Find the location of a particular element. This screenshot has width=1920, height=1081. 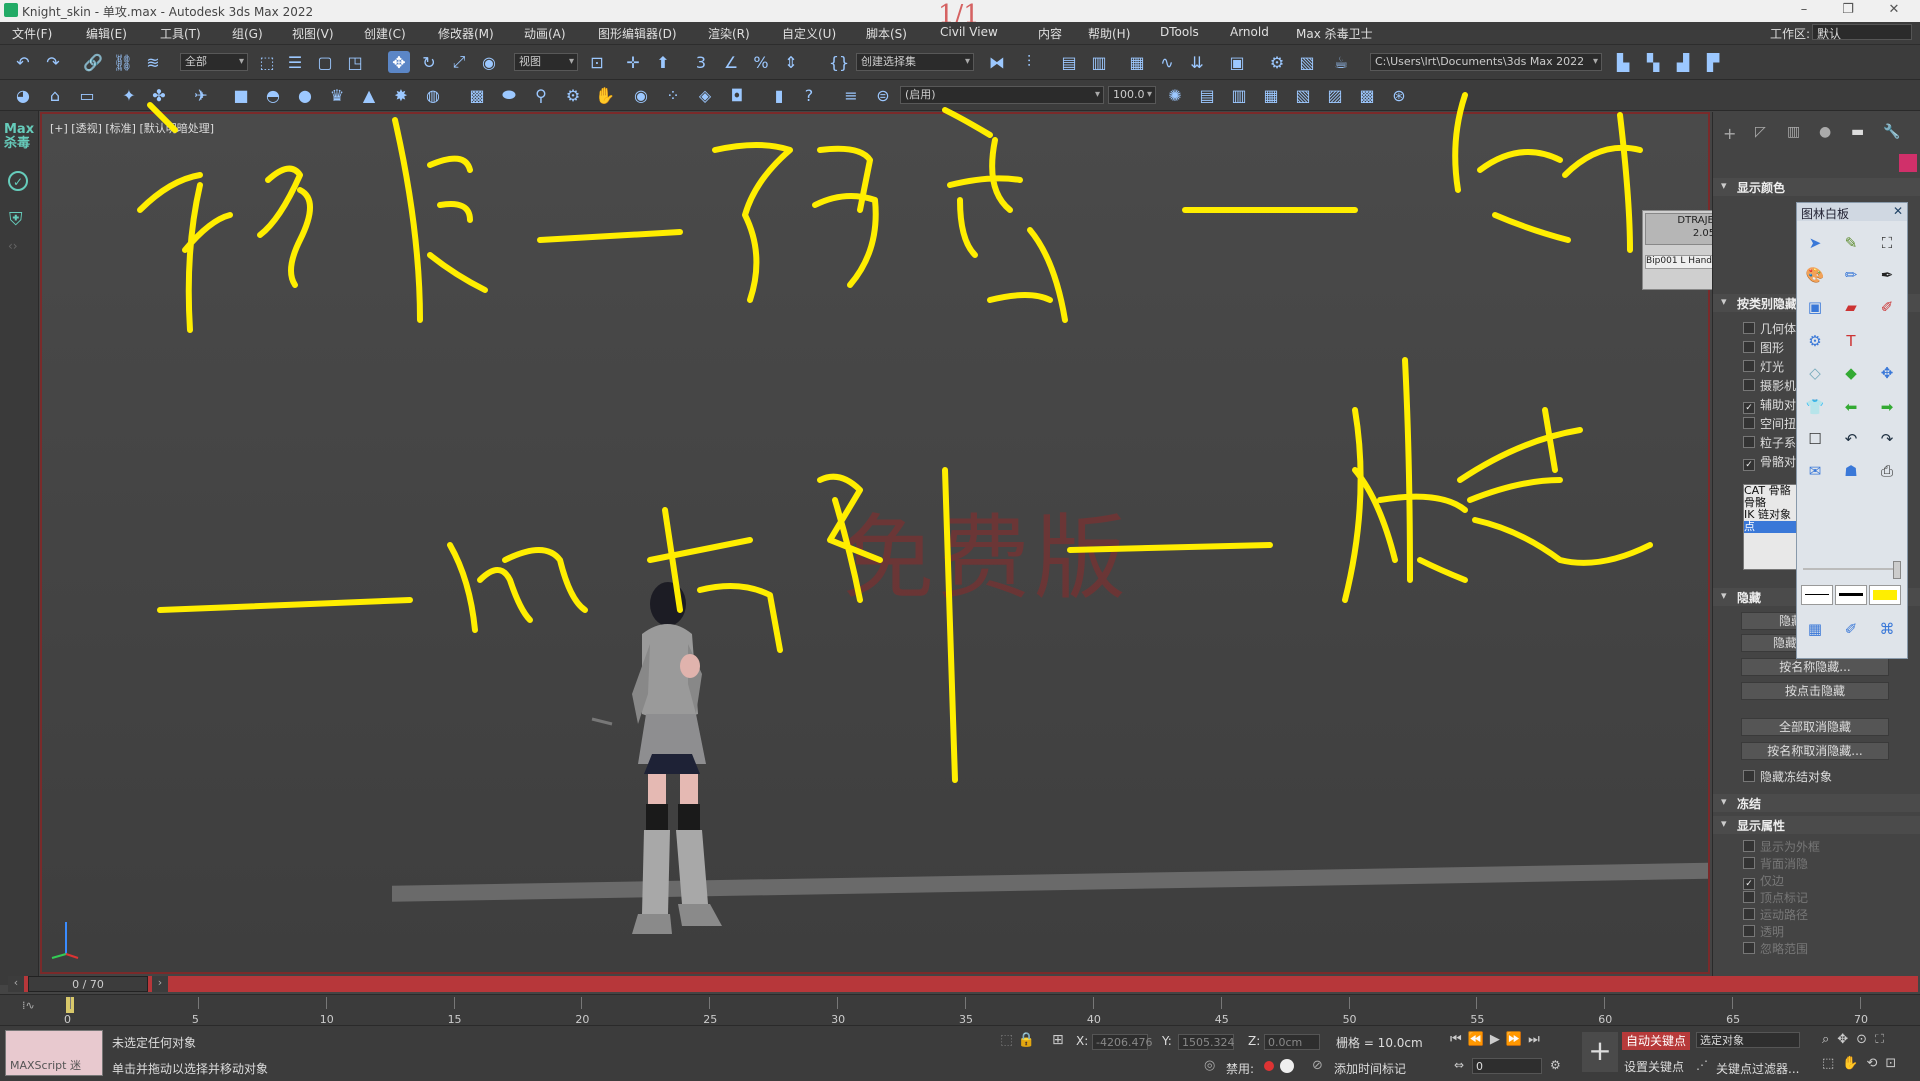

set-key-icon: + is located at coordinates (1600, 1052).